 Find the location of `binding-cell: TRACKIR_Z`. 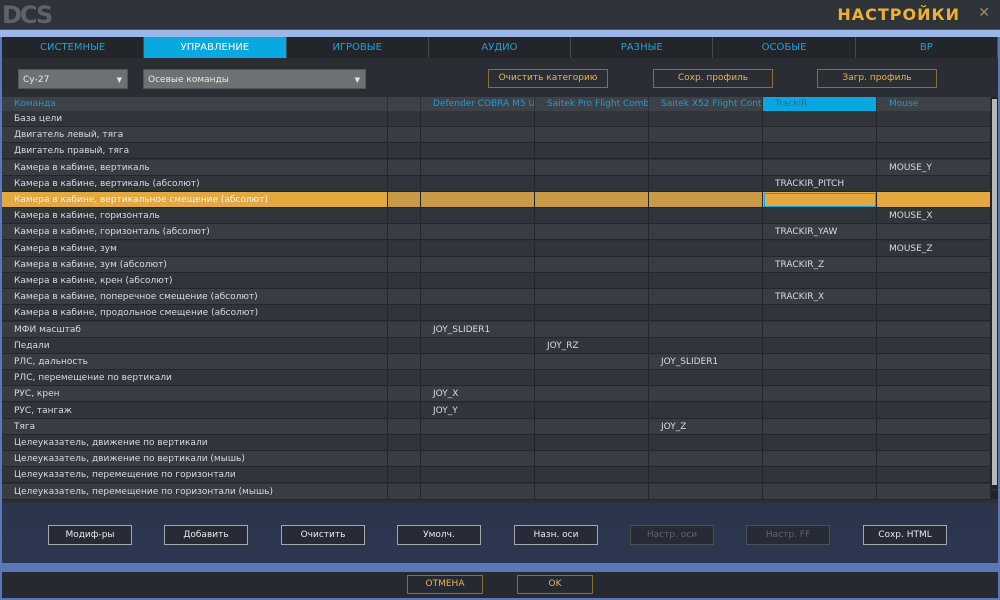

binding-cell: TRACKIR_Z is located at coordinates (820, 264).